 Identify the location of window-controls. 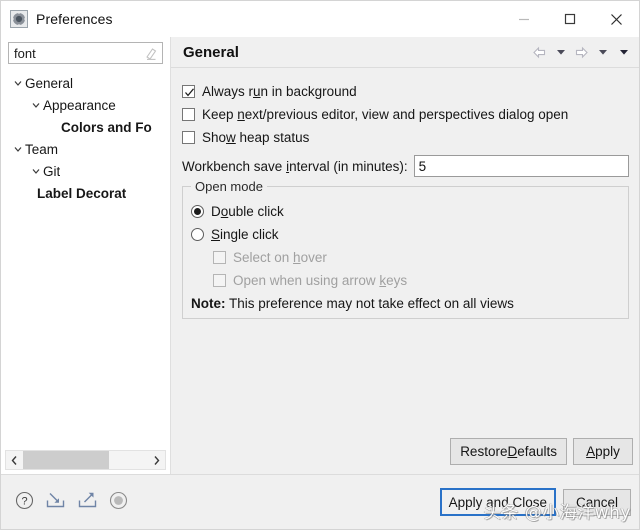
(570, 19).